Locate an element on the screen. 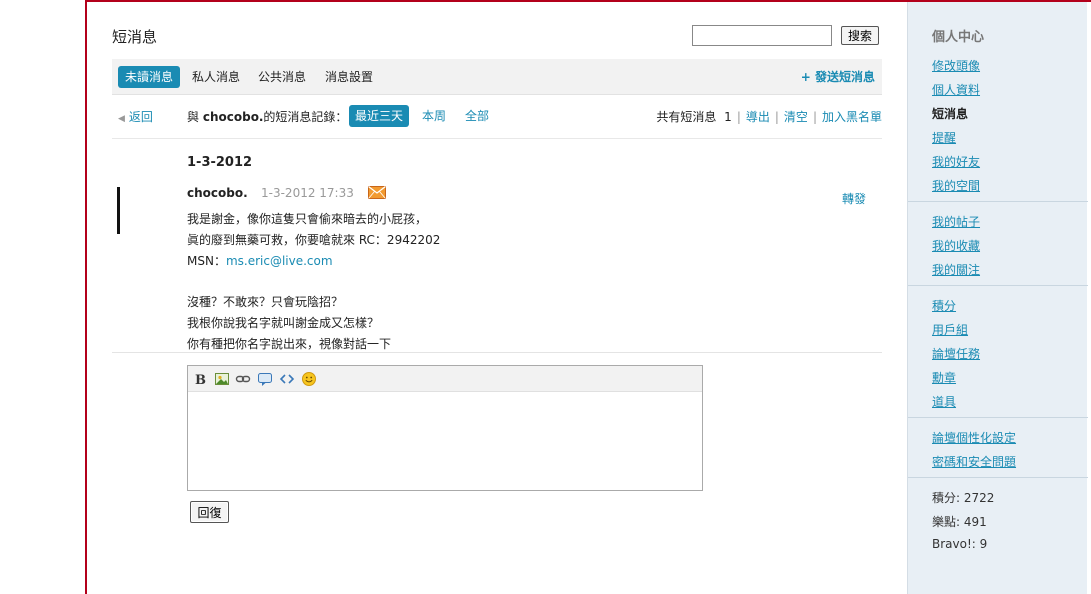 The width and height of the screenshot is (1091, 594). reply-textarea is located at coordinates (445, 441).